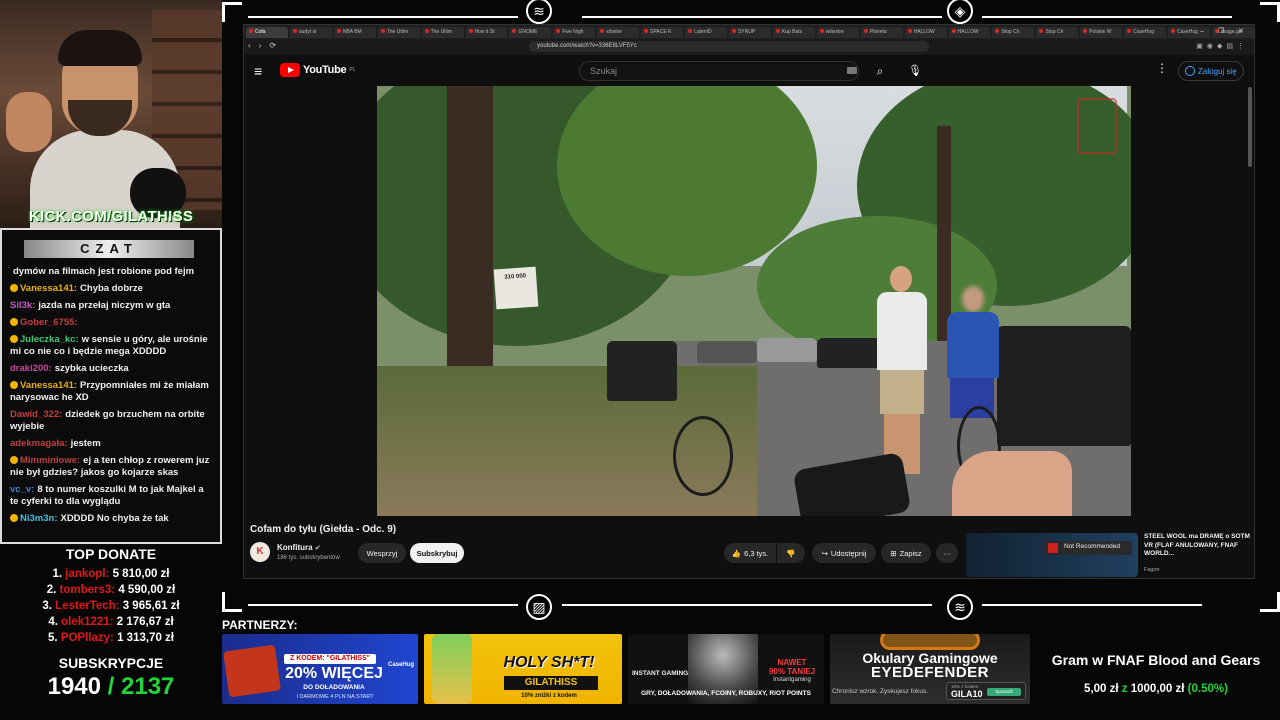 This screenshot has height=720, width=1280. Describe the element at coordinates (112, 272) in the screenshot. I see `chat-message: dymów na filmach jest robione pod fejm` at that location.